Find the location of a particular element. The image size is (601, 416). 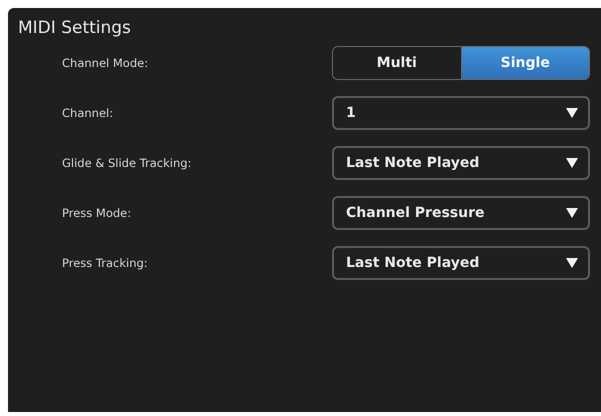

setting-label: Press Tracking: is located at coordinates (105, 263).